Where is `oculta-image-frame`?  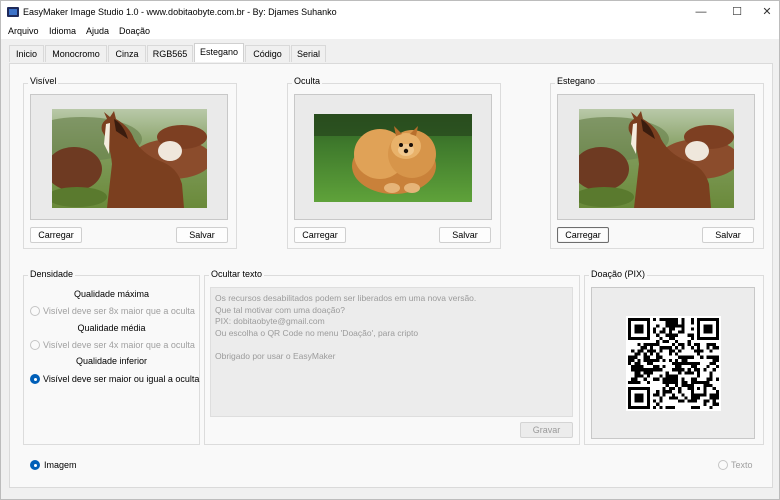 oculta-image-frame is located at coordinates (393, 157).